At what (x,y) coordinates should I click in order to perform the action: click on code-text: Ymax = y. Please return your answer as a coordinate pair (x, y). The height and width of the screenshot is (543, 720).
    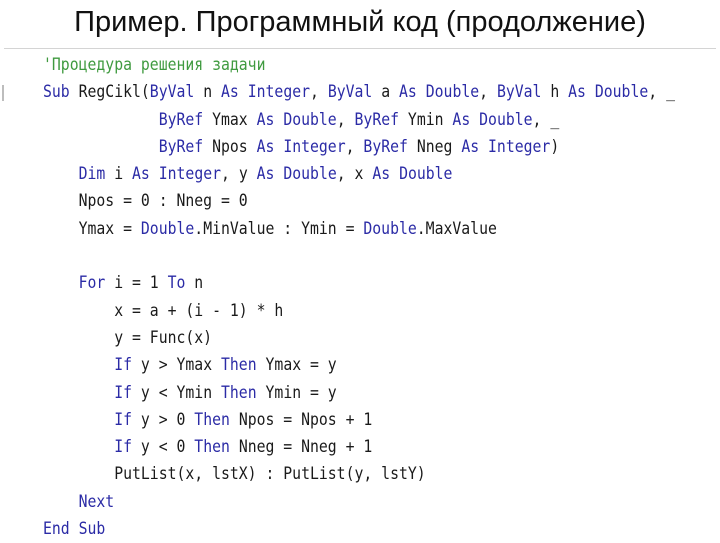
    Looking at the image, I should click on (296, 365).